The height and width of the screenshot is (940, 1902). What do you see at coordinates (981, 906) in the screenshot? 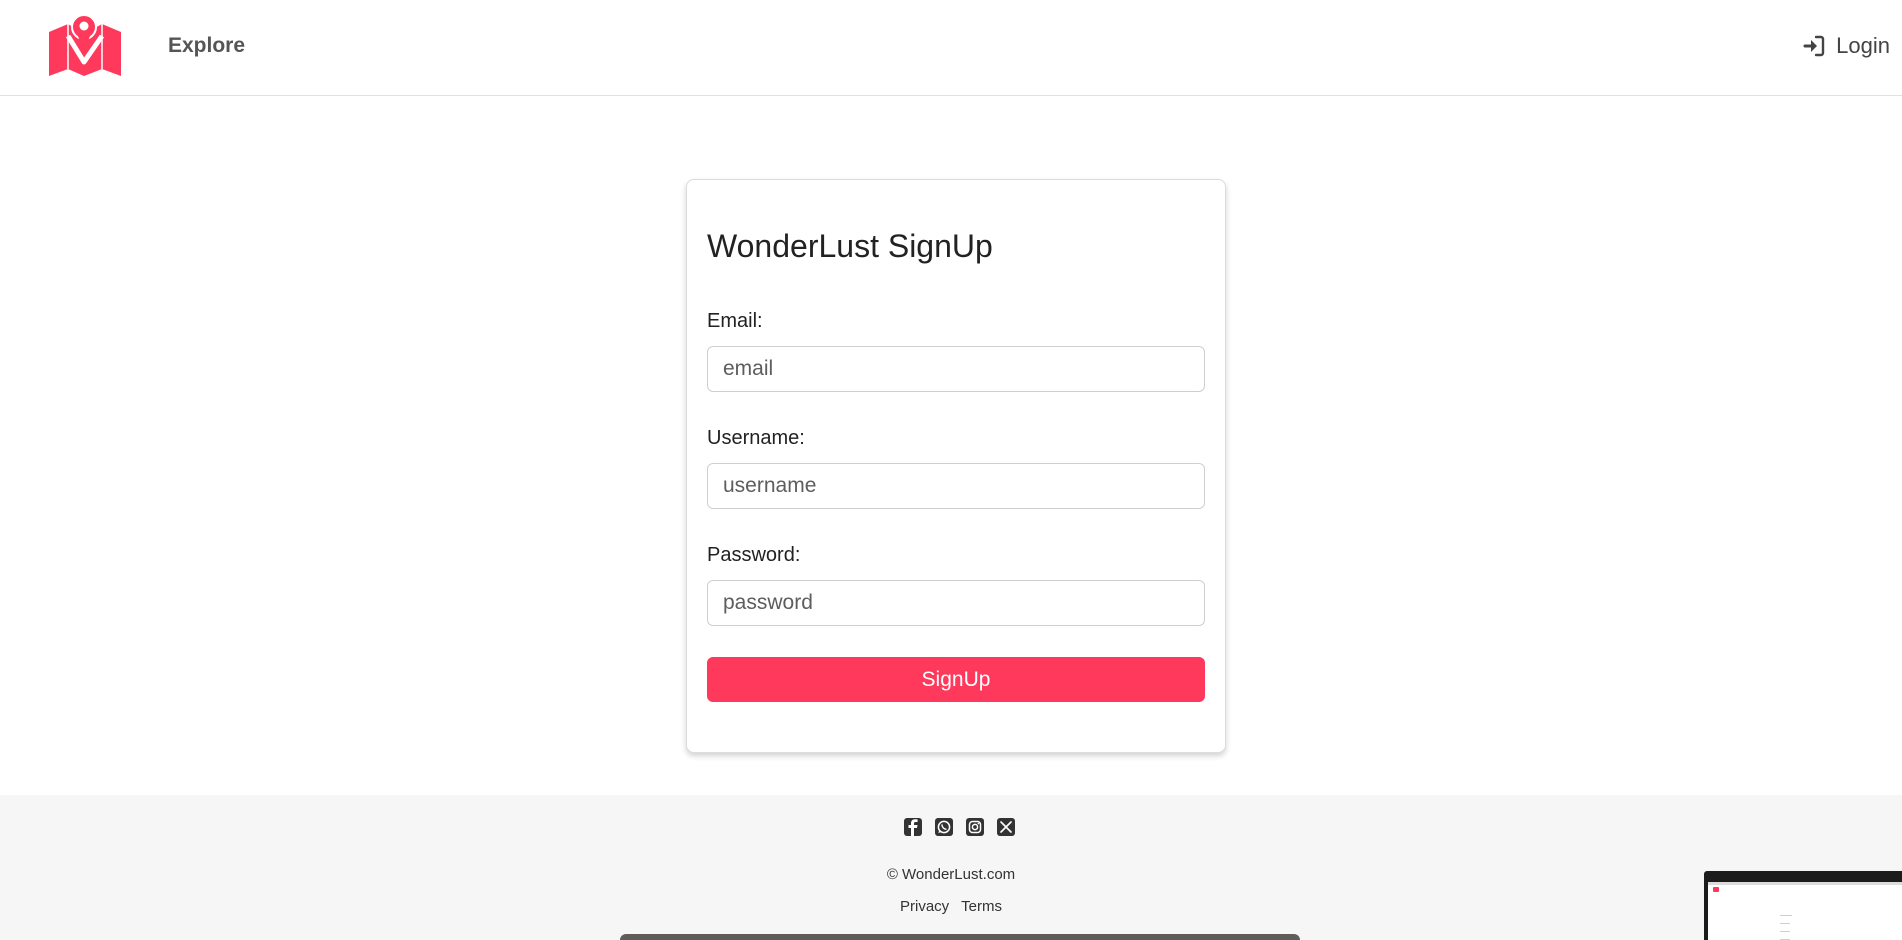
I see `terms-link: Terms` at bounding box center [981, 906].